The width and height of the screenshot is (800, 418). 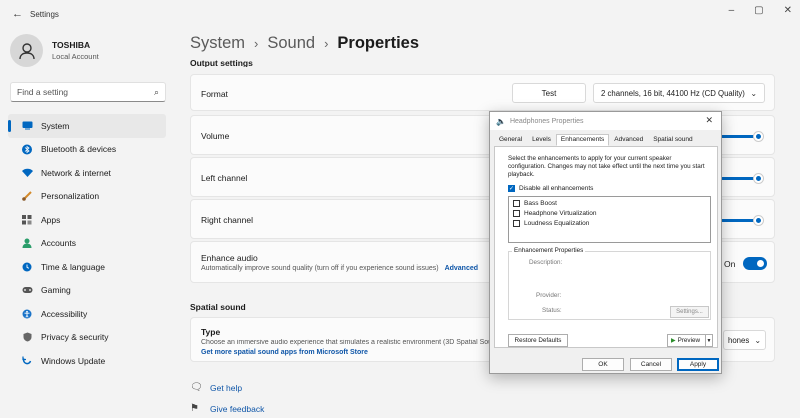 I want to click on tab-general: General, so click(x=510, y=140).